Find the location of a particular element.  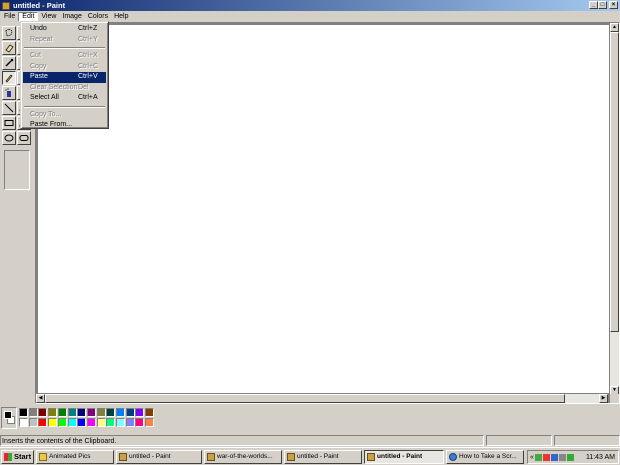

start-label: Start is located at coordinates (23, 456).